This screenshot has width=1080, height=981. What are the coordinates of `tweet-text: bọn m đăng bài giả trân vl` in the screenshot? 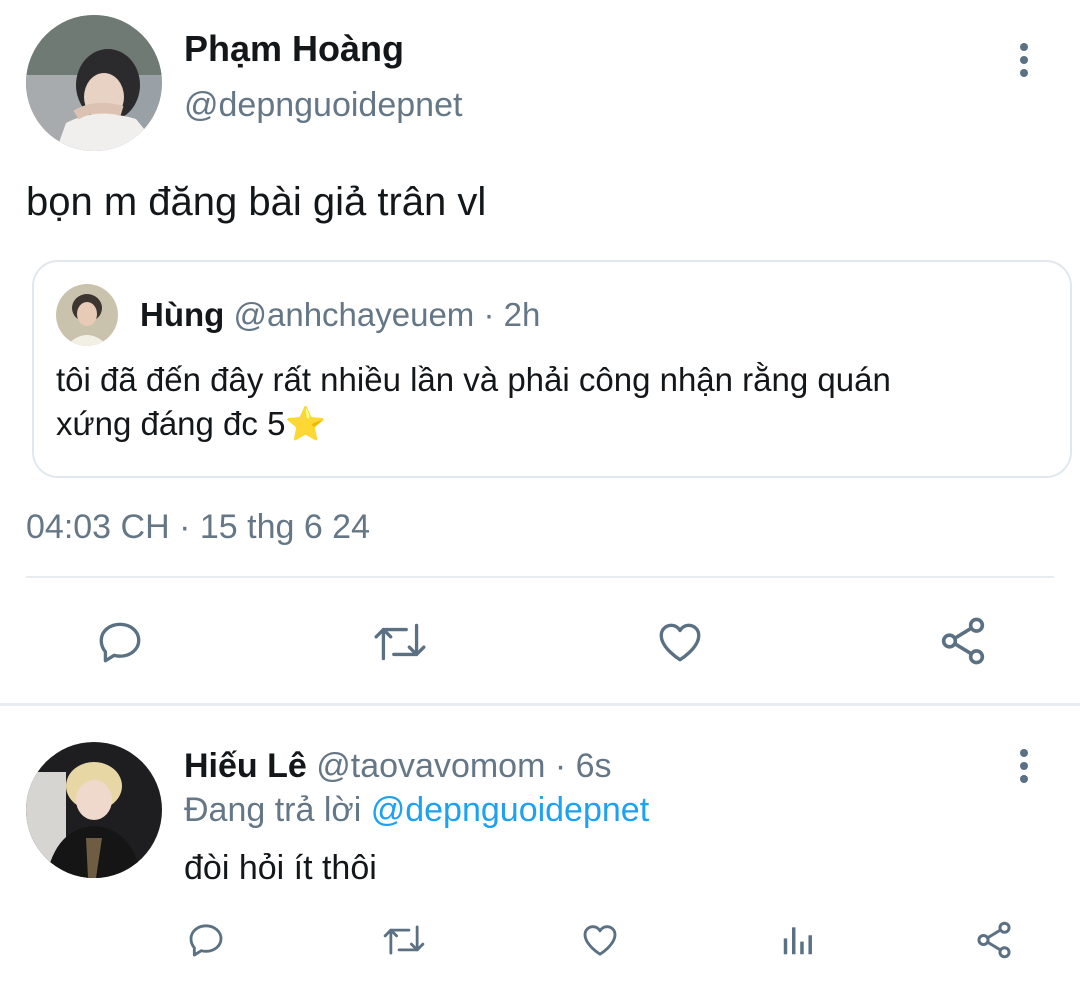 It's located at (256, 202).